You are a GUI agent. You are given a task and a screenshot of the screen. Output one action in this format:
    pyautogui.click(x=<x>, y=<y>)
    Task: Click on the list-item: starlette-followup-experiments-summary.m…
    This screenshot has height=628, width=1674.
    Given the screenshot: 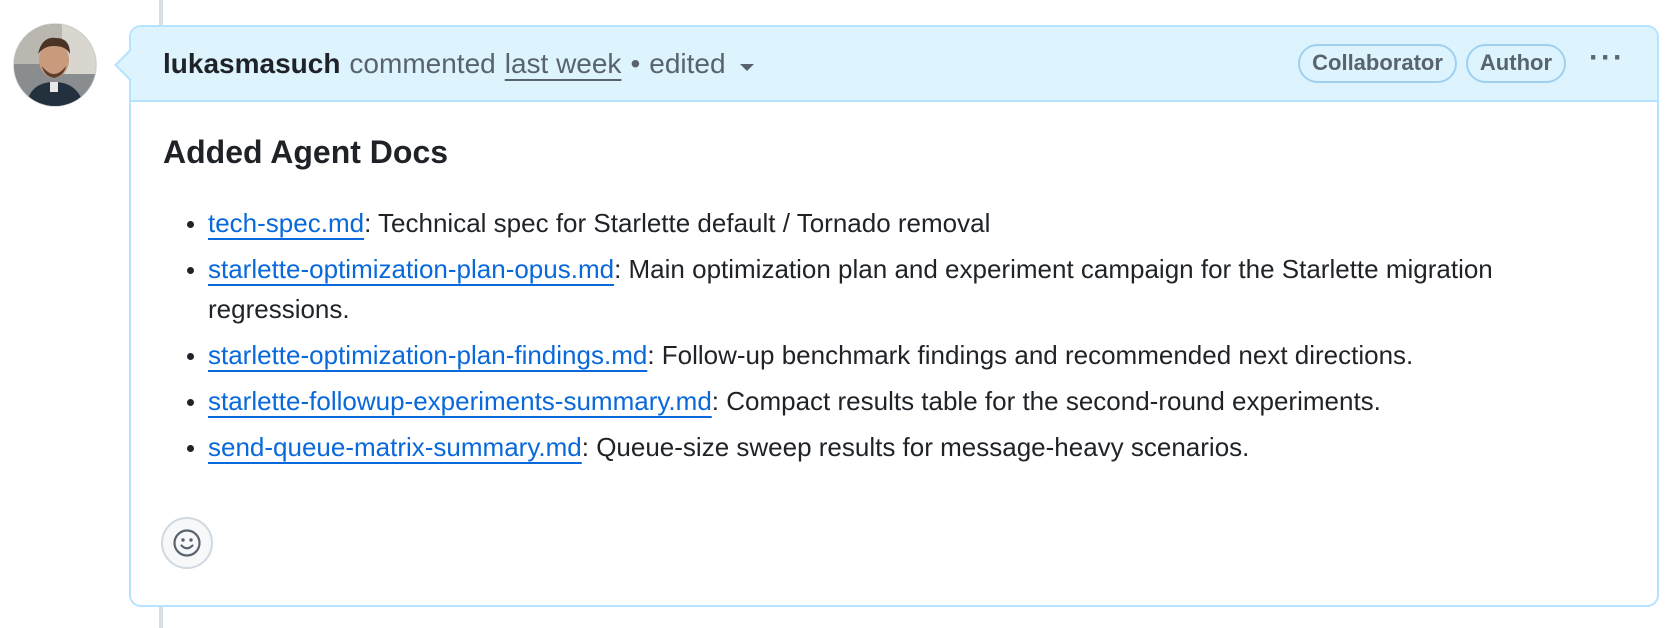 What is the action you would take?
    pyautogui.click(x=916, y=401)
    